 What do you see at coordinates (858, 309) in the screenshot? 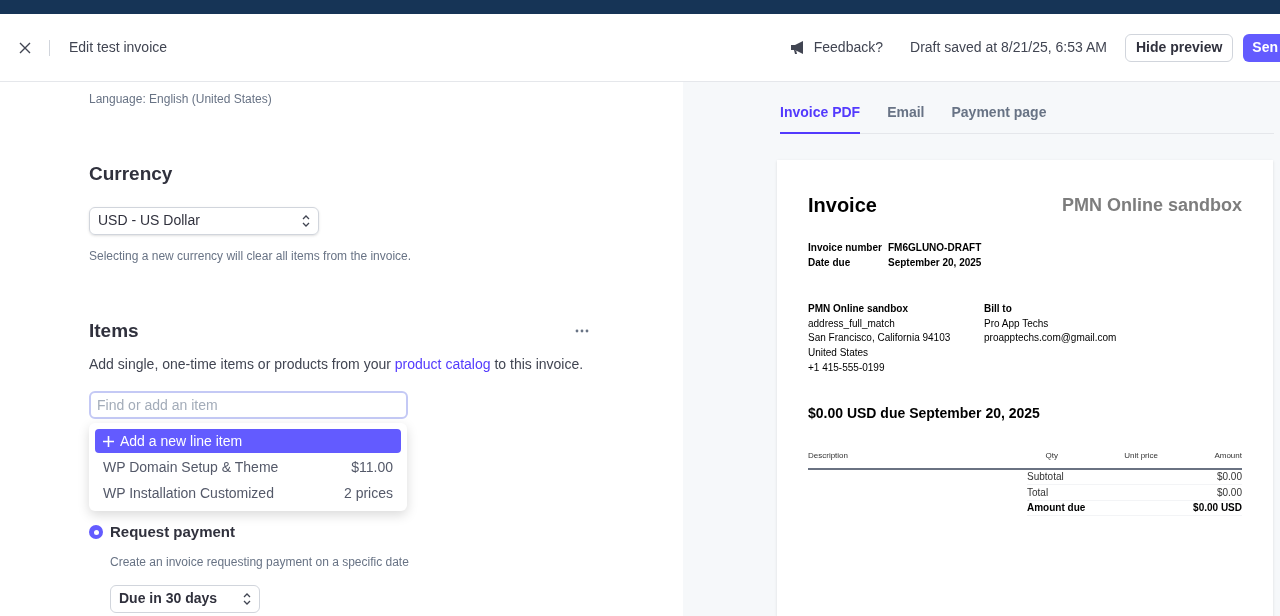
I see `address-heading: PMN Online sandbox` at bounding box center [858, 309].